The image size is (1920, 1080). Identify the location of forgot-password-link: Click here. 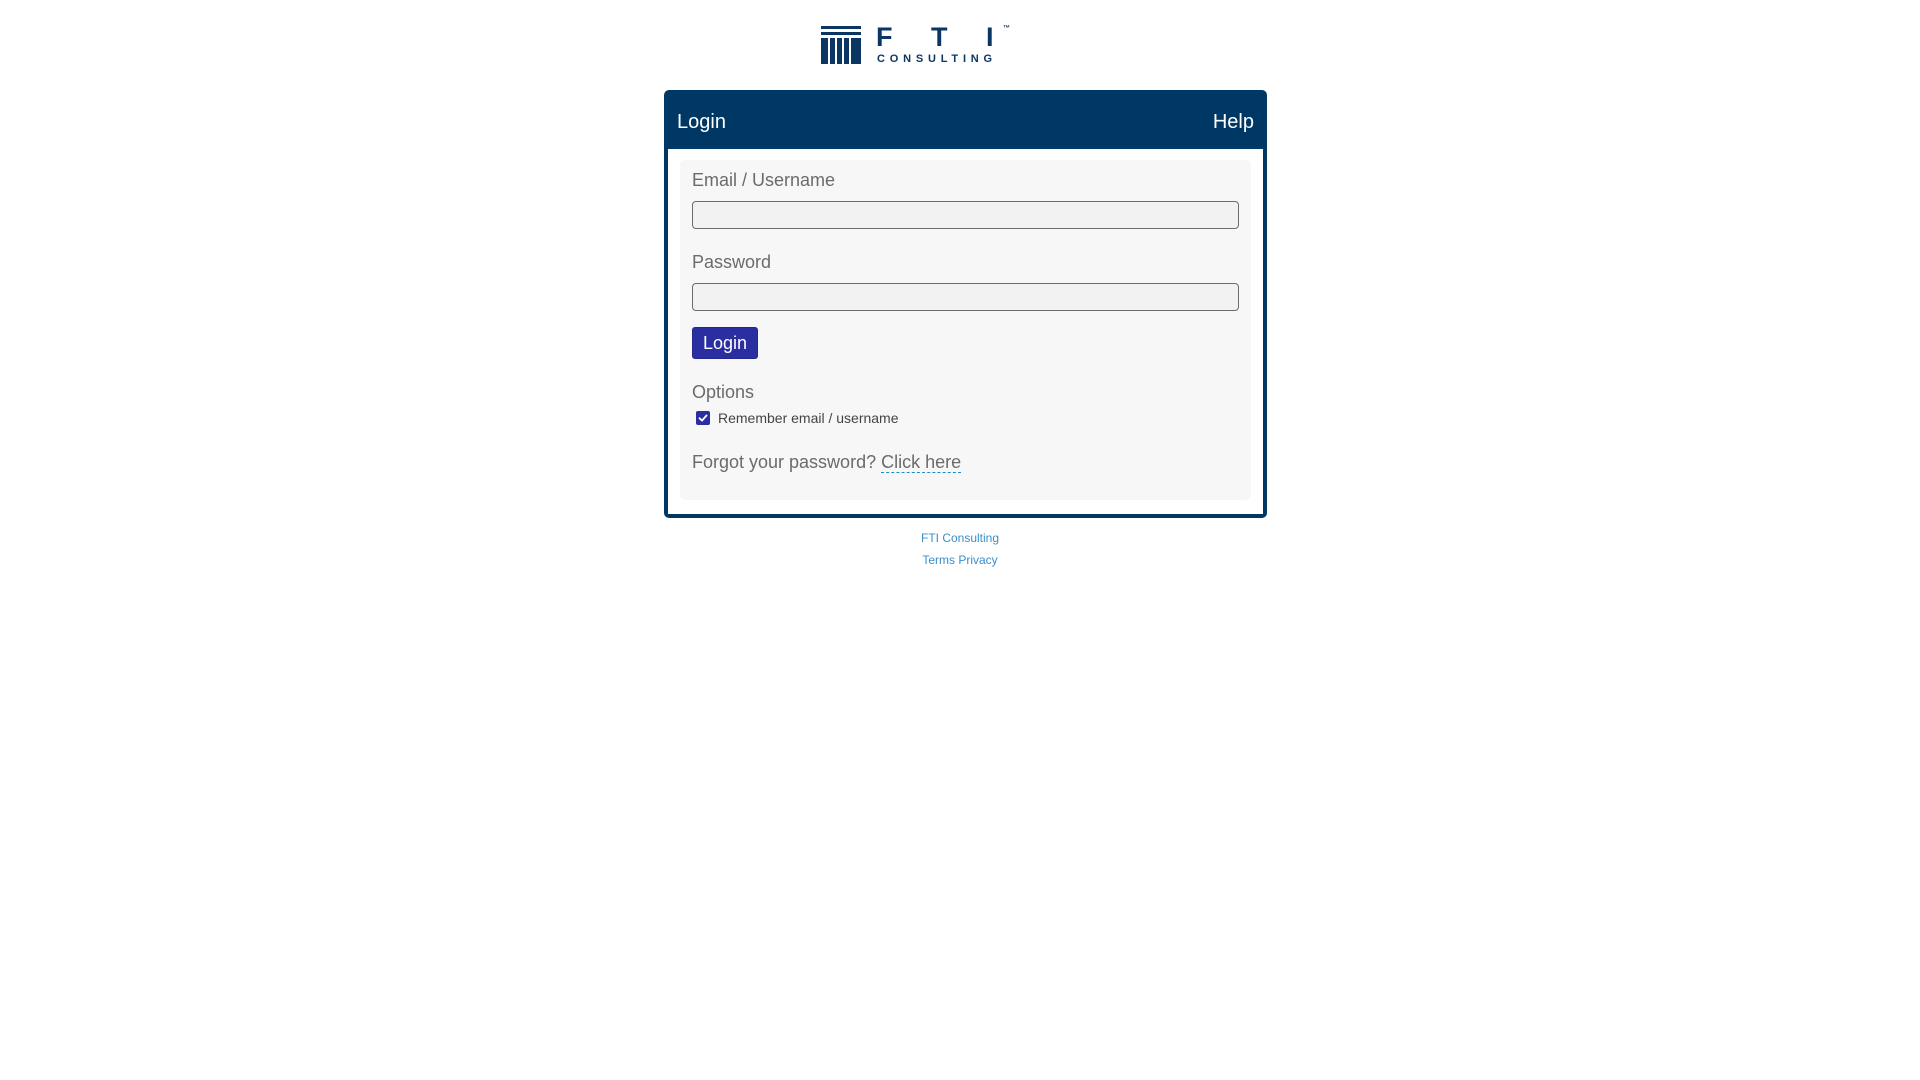
(921, 462).